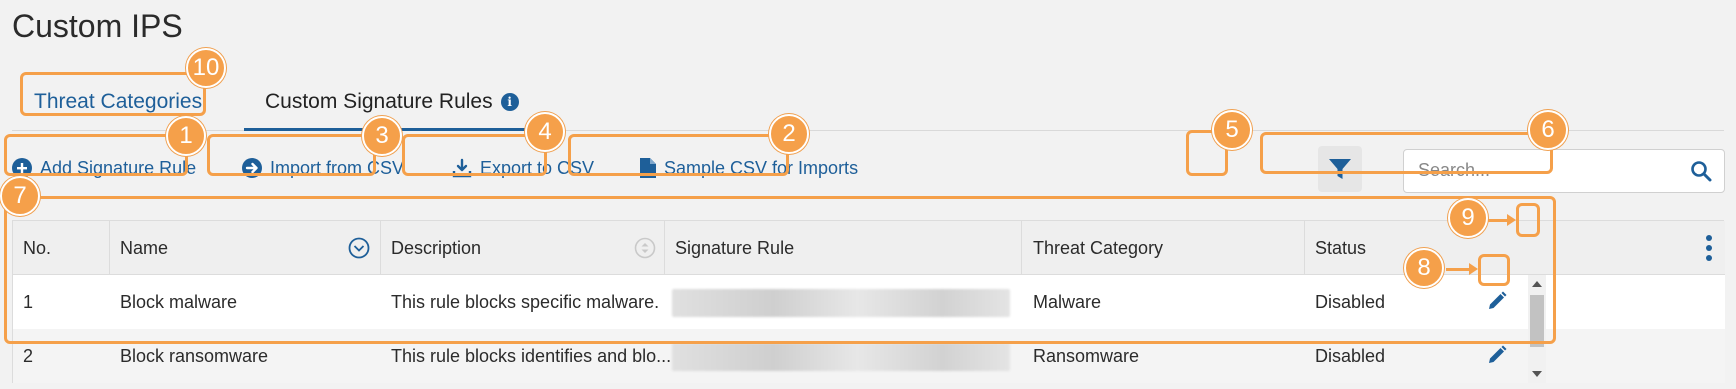 This screenshot has height=389, width=1736. I want to click on vertical-scrollbar, so click(1537, 329).